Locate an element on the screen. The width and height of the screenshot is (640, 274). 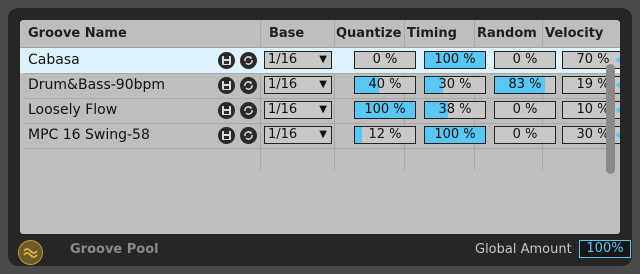
quantize-slider: 100 % is located at coordinates (385, 110).